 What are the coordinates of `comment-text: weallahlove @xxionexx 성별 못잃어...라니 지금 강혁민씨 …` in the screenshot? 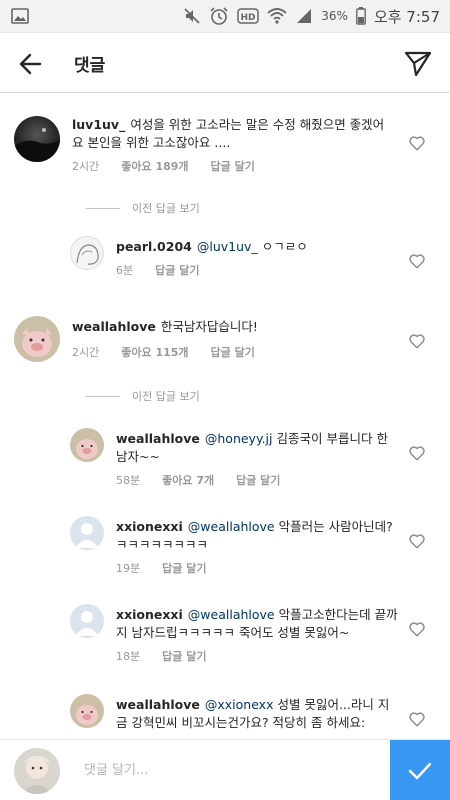 It's located at (257, 714).